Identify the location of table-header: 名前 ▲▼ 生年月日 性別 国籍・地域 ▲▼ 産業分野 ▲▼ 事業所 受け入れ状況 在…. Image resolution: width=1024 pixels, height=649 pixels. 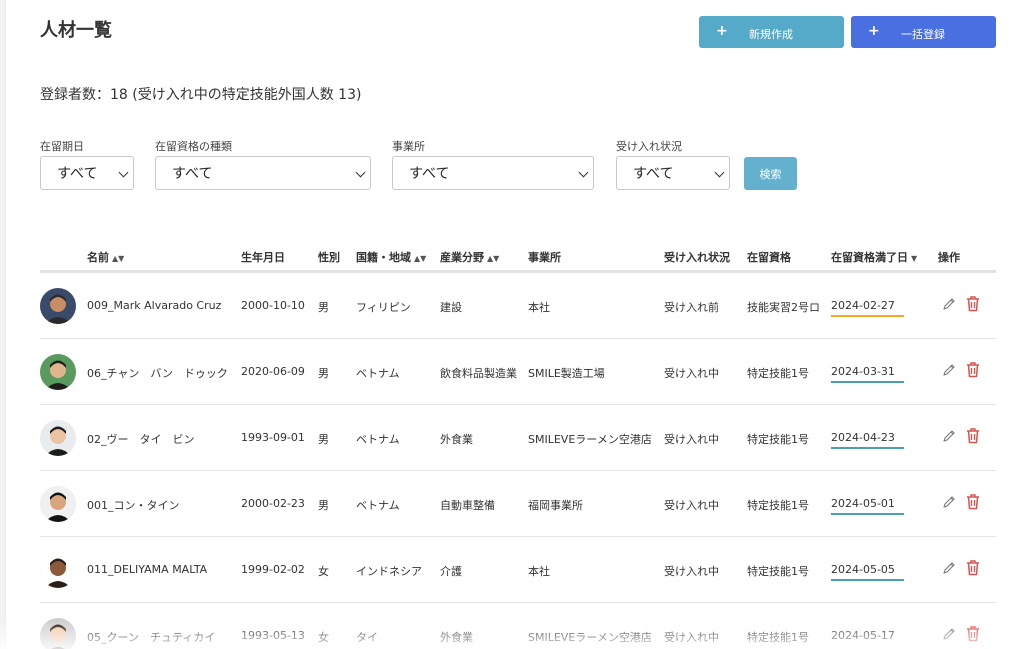
(518, 256).